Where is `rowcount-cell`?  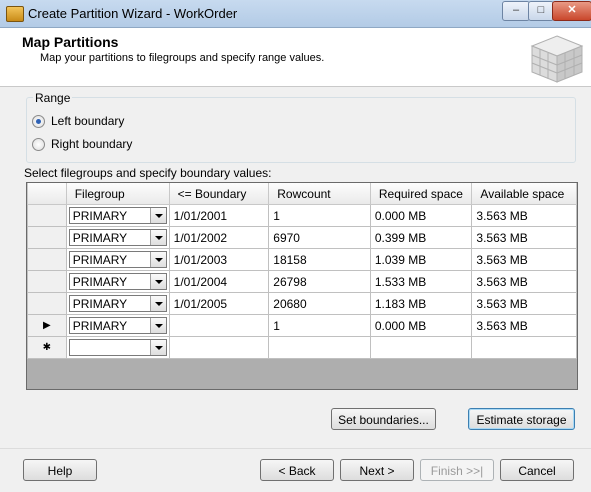 rowcount-cell is located at coordinates (319, 347).